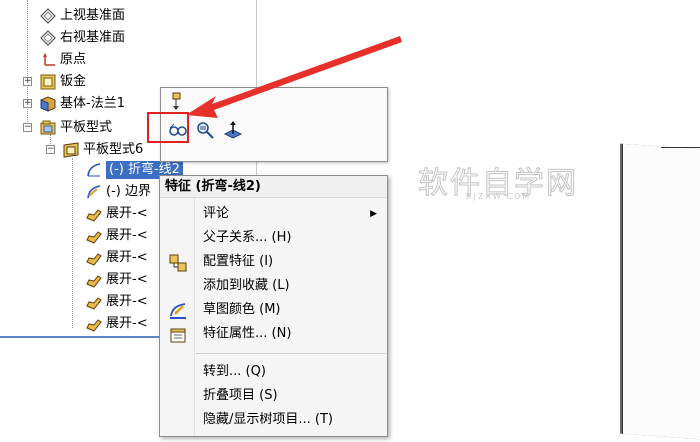  I want to click on menu-item-label: 配置特征 (I), so click(238, 261).